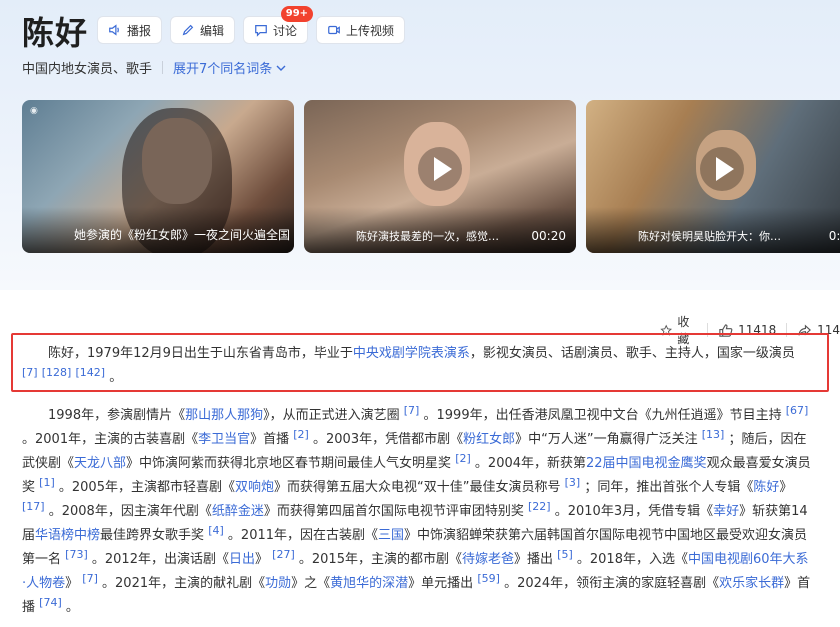 This screenshot has width=840, height=627. Describe the element at coordinates (669, 487) in the screenshot. I see `paragraph-text: ；同年，推出首张个人专辑《` at that location.